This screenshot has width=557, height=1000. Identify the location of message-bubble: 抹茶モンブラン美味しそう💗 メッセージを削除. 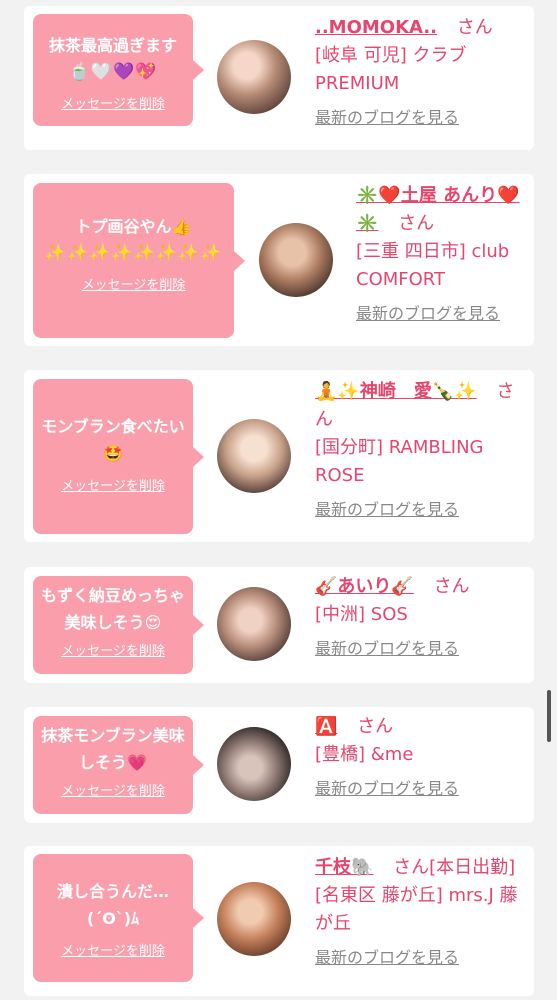
(118, 765).